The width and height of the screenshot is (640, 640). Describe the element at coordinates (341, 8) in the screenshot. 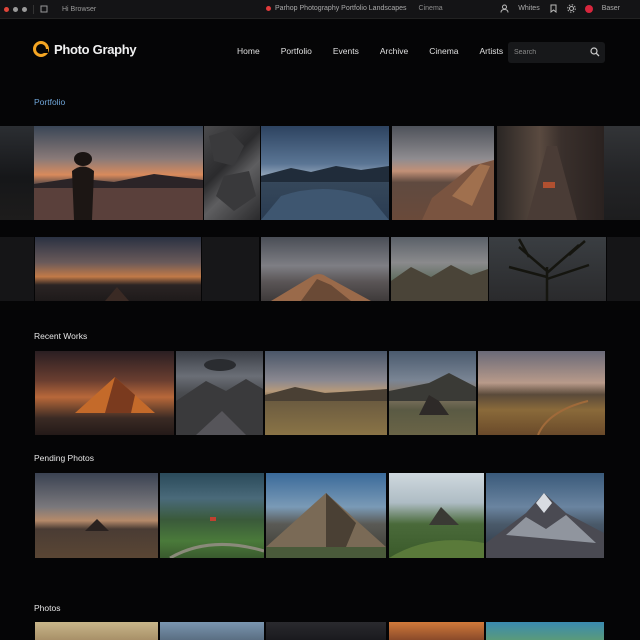

I see `url-text: Parhop Photography Portfolio Landscapes` at that location.